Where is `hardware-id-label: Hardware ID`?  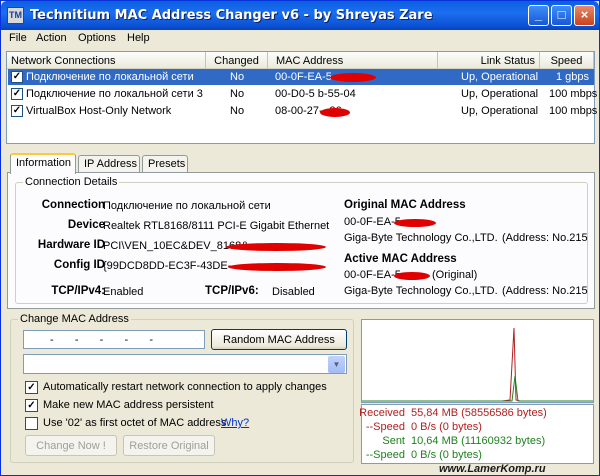
hardware-id-label: Hardware ID is located at coordinates (71, 245).